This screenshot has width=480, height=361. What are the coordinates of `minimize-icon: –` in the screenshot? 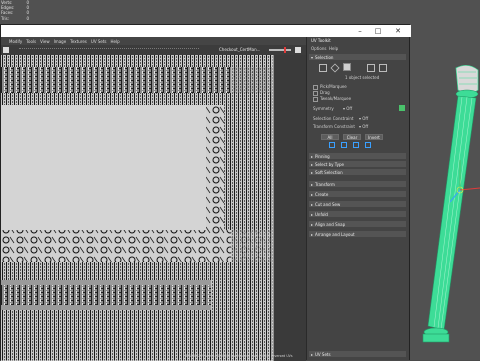 It's located at (360, 31).